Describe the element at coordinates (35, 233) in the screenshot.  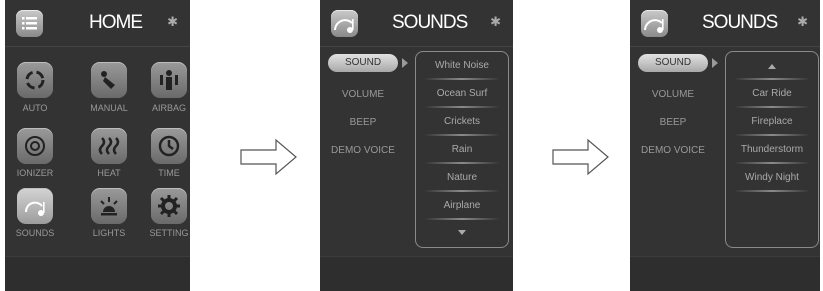
I see `tile-label-sounds: SOUNDS` at that location.